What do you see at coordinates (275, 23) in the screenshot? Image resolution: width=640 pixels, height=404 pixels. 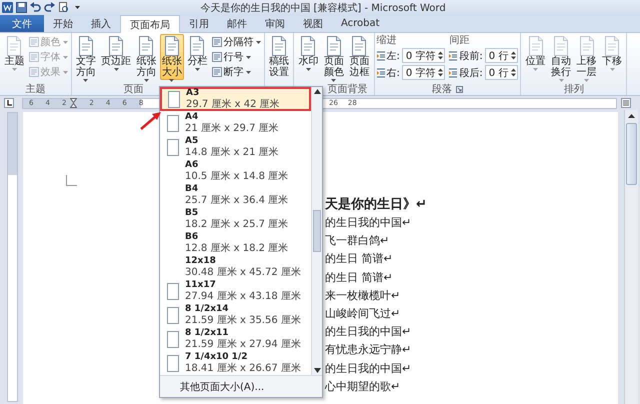 I see `ribbon-tab: 审阅` at bounding box center [275, 23].